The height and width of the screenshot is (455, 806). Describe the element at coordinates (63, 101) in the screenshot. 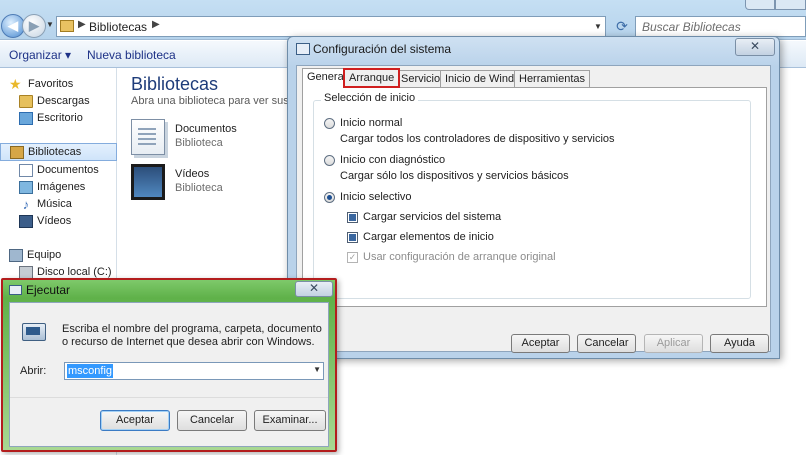

I see `nav-label: Descargas` at that location.